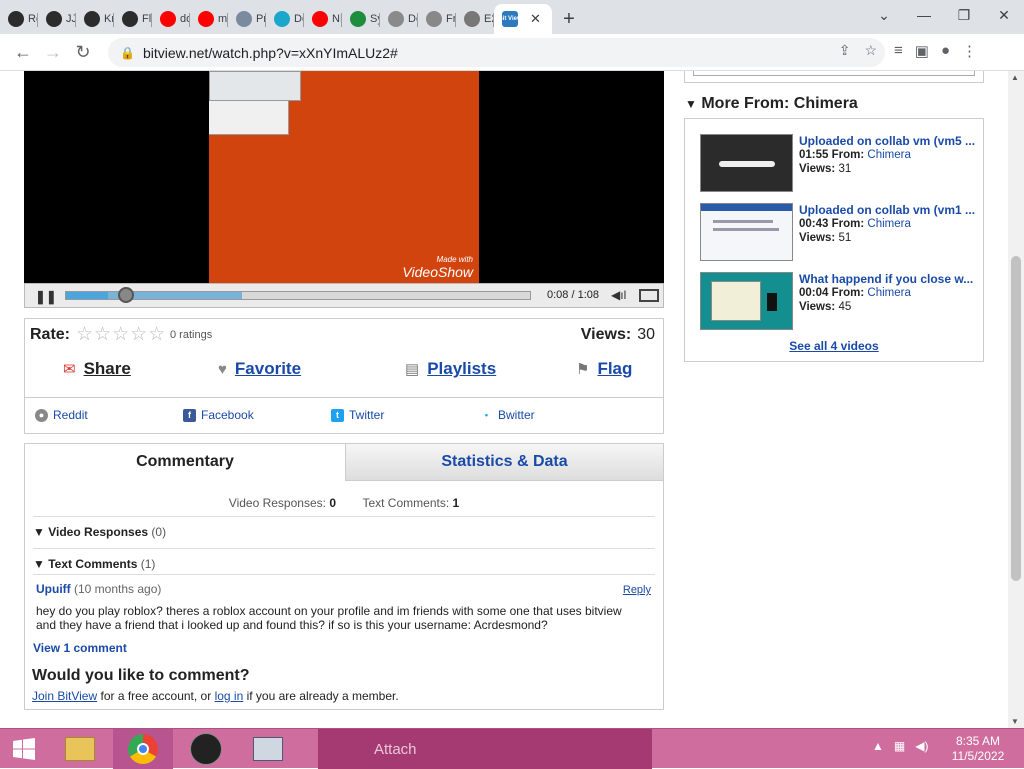  I want to click on tab-3: Flu, so click(133, 19).